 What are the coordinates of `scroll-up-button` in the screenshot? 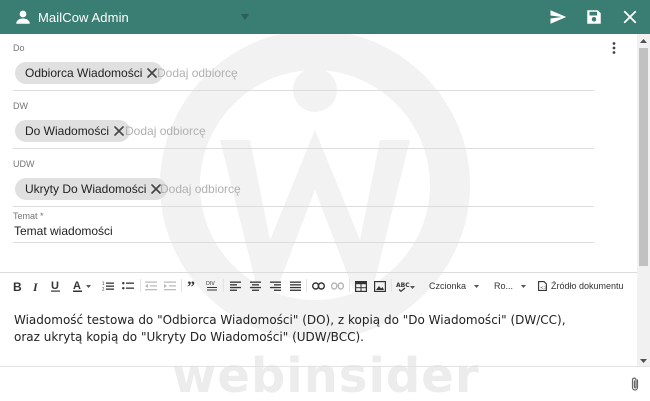 It's located at (643, 40).